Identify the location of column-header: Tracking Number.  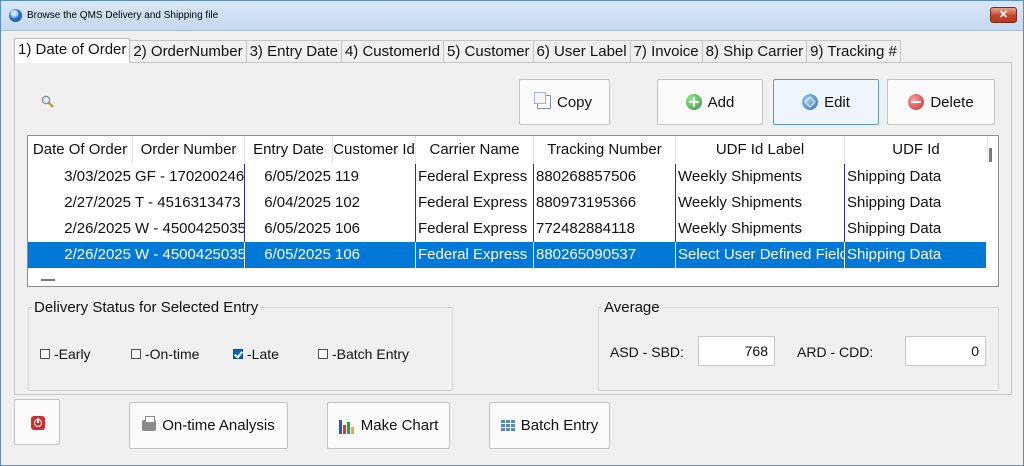
(605, 149).